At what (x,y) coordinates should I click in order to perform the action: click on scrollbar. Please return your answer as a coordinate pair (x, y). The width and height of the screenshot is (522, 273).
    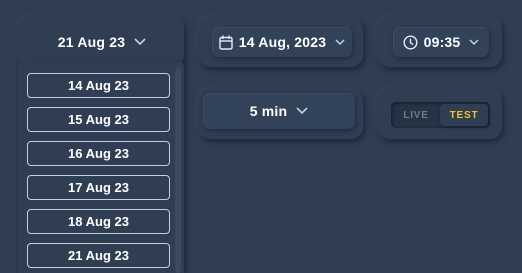
    Looking at the image, I should click on (178, 170).